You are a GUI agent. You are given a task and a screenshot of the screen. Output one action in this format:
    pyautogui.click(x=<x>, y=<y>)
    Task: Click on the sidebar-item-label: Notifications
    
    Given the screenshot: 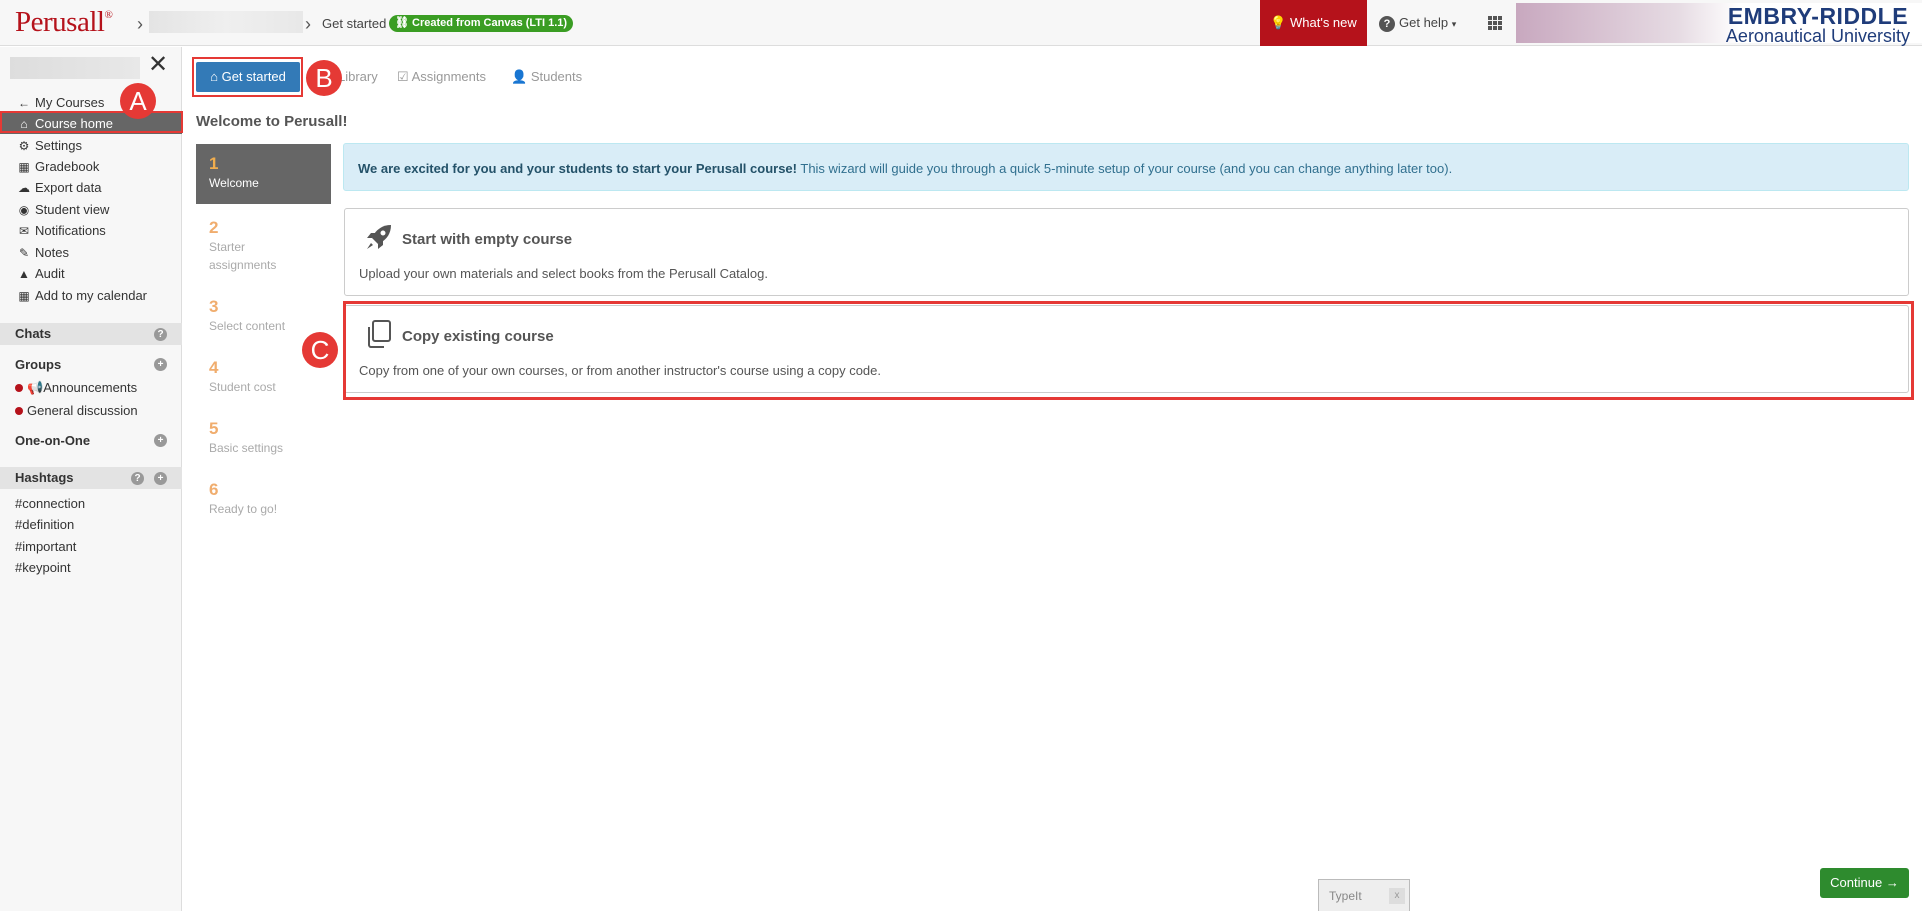 What is the action you would take?
    pyautogui.click(x=70, y=230)
    